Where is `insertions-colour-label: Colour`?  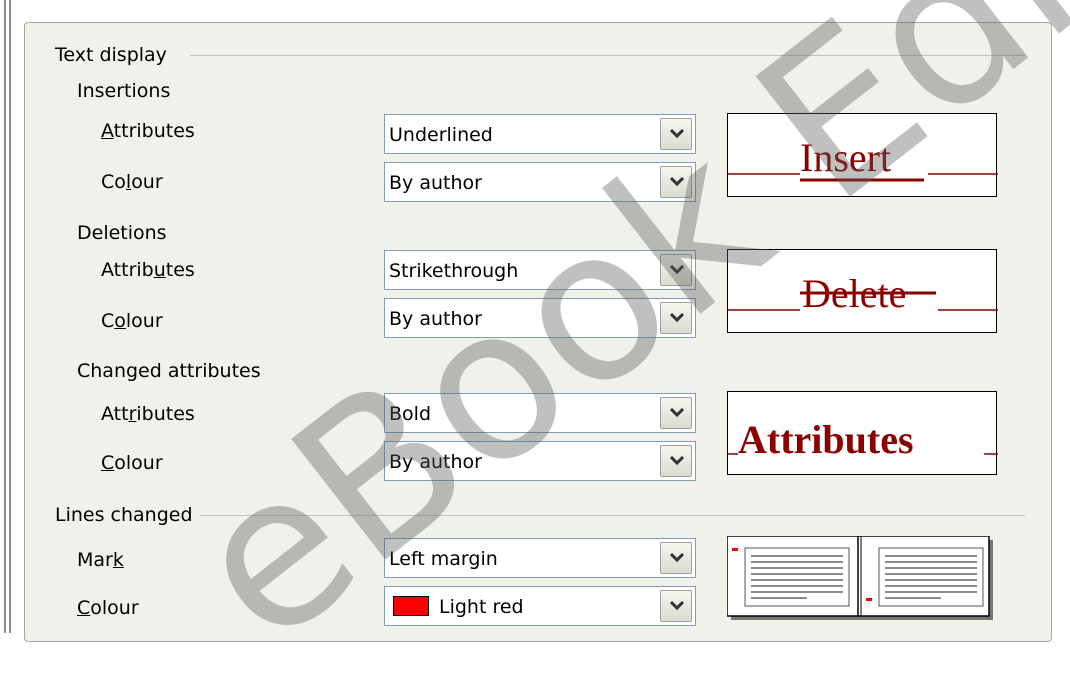 insertions-colour-label: Colour is located at coordinates (132, 182).